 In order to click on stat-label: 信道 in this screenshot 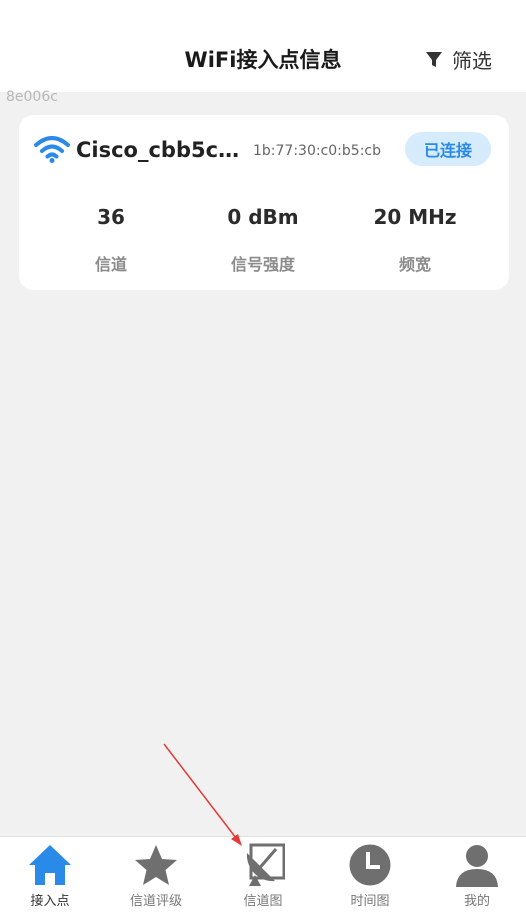, I will do `click(110, 264)`.